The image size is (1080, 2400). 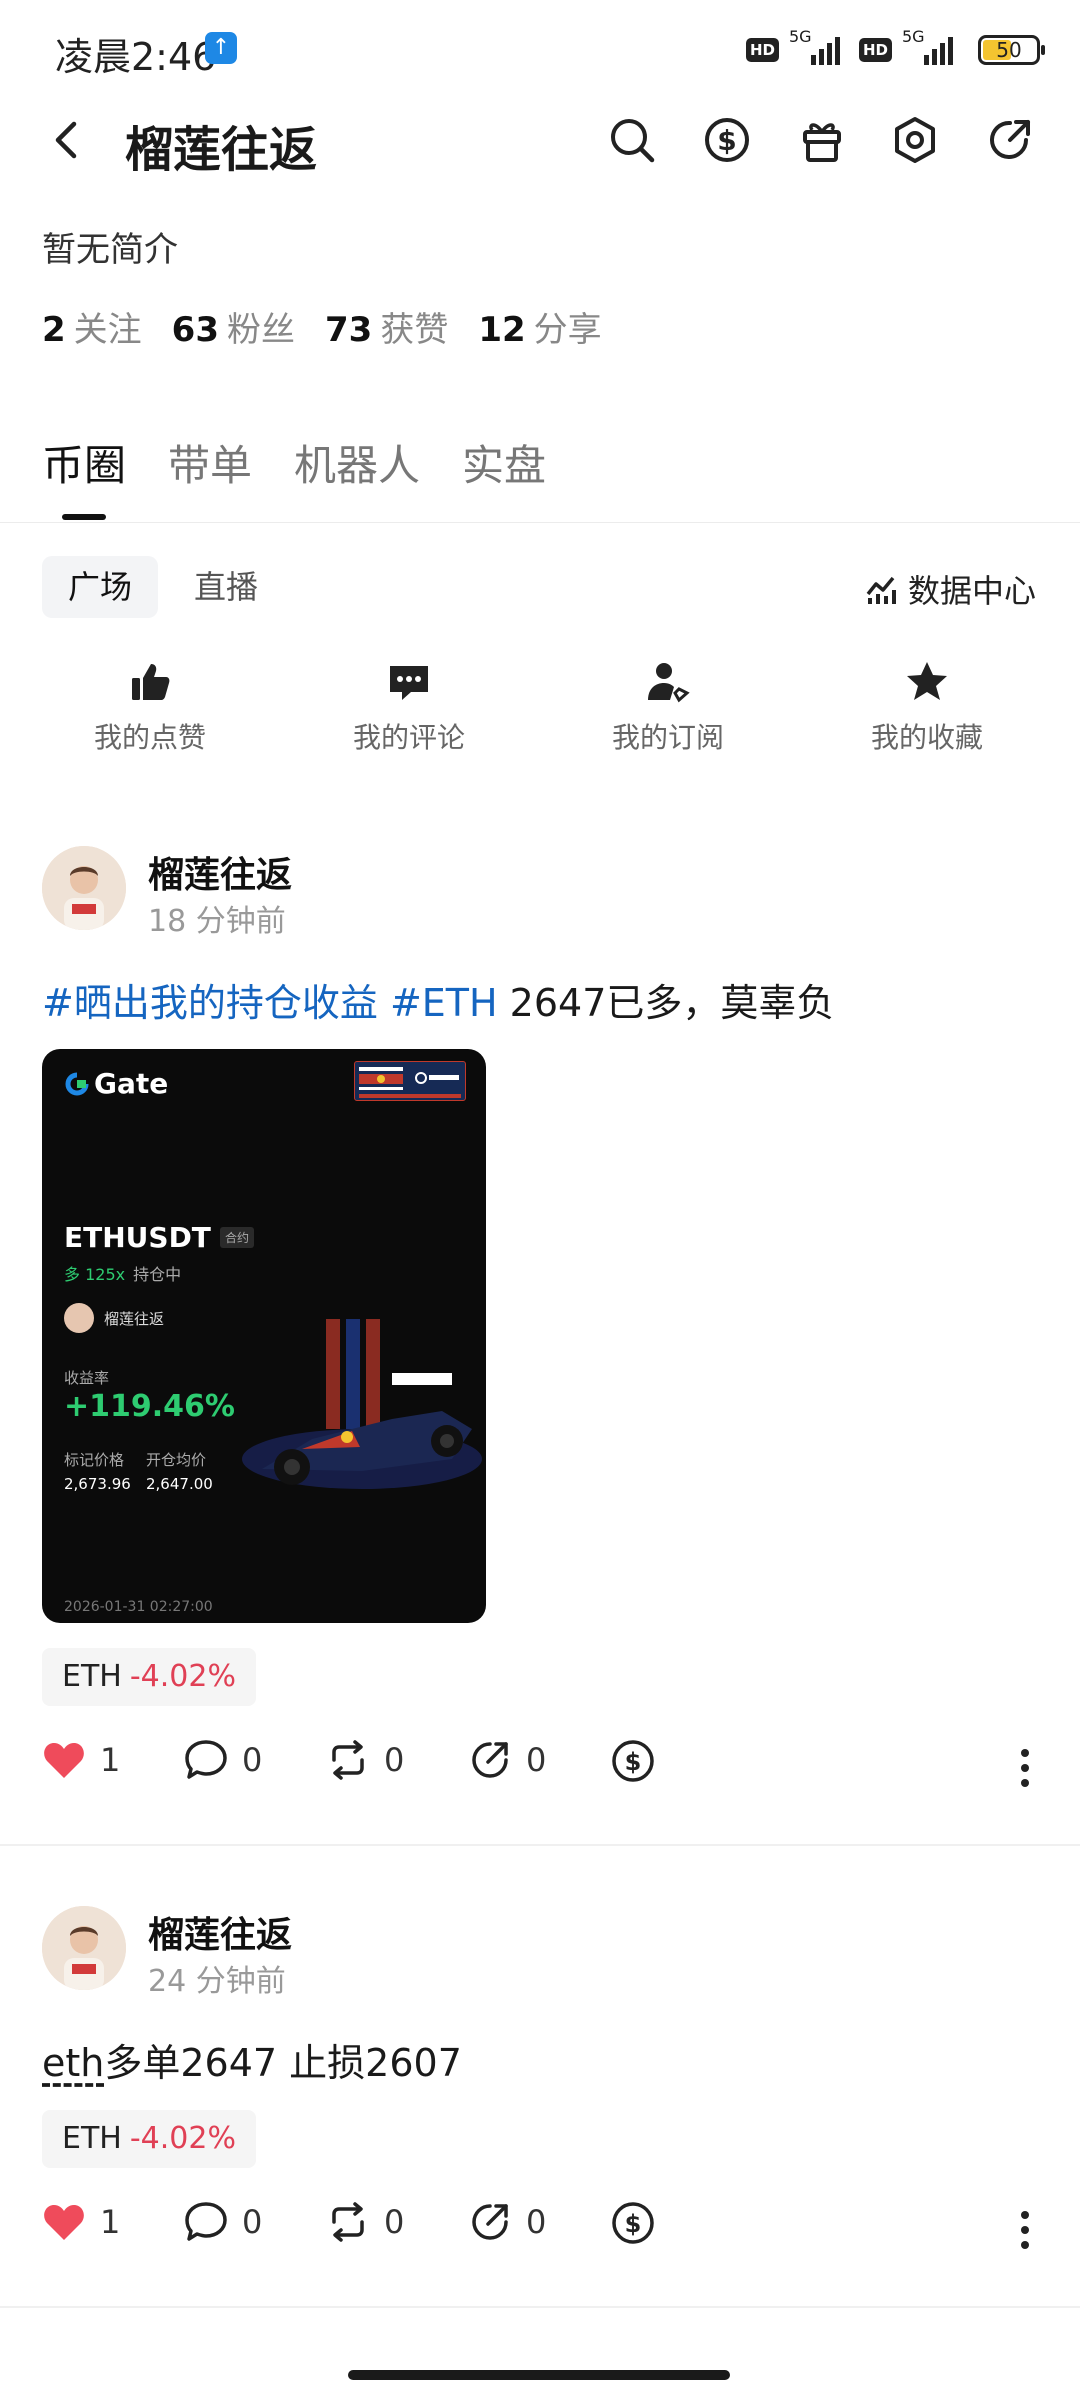 What do you see at coordinates (179, 1484) in the screenshot?
I see `entry-price-value: 2,647.00` at bounding box center [179, 1484].